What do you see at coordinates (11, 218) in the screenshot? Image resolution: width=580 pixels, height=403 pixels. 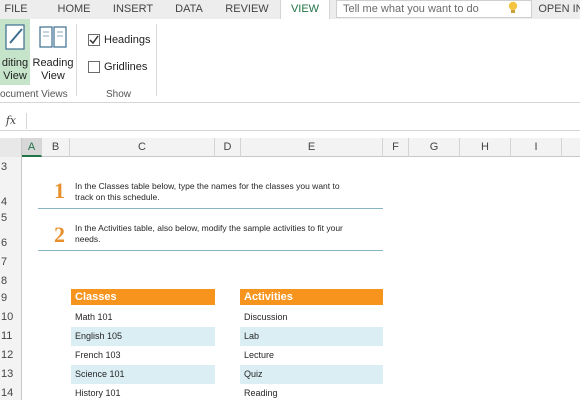 I see `row-header: 5` at bounding box center [11, 218].